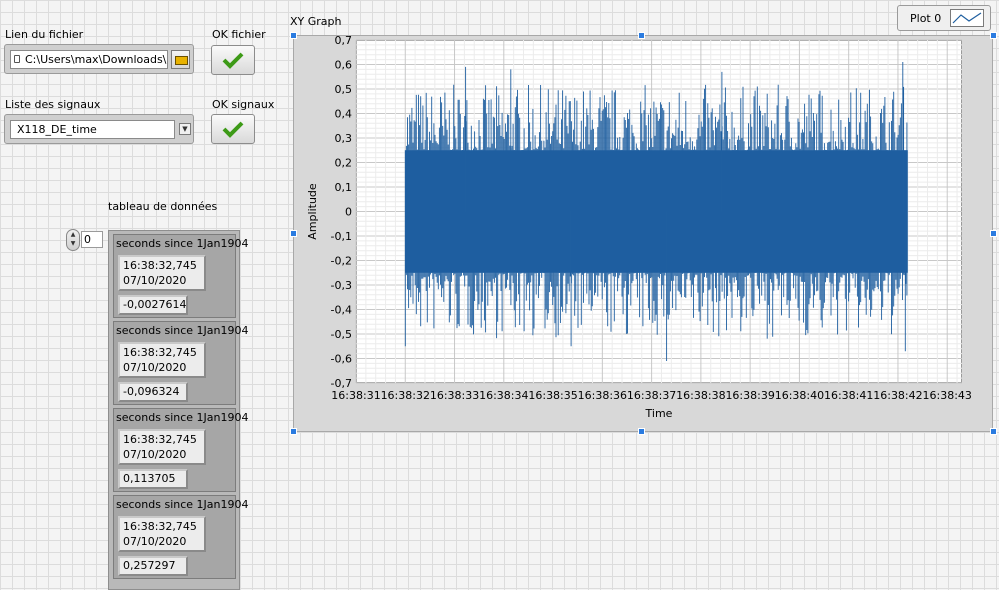  What do you see at coordinates (153, 479) in the screenshot?
I see `value-field: 0,113705` at bounding box center [153, 479].